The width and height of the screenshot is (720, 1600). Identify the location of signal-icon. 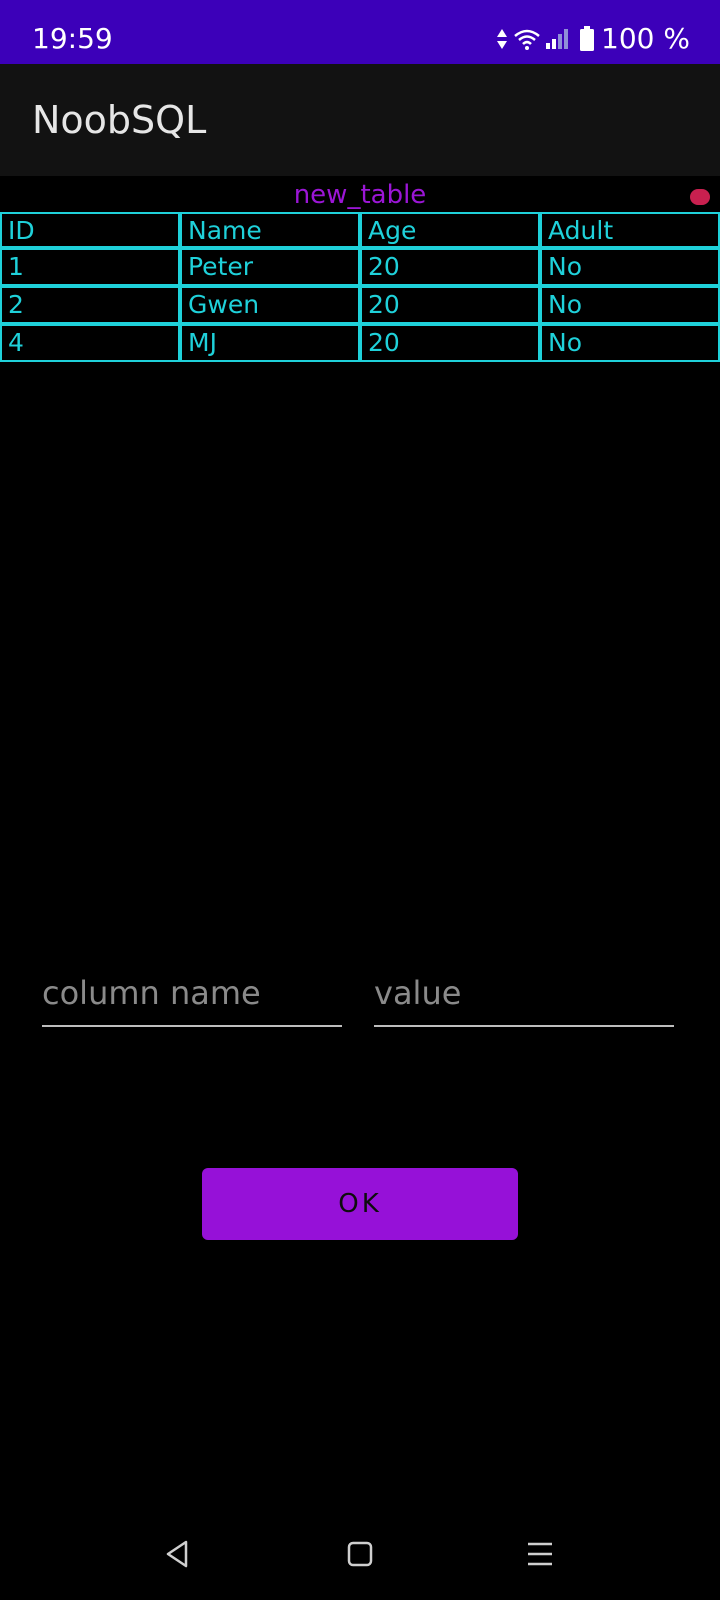
(558, 39).